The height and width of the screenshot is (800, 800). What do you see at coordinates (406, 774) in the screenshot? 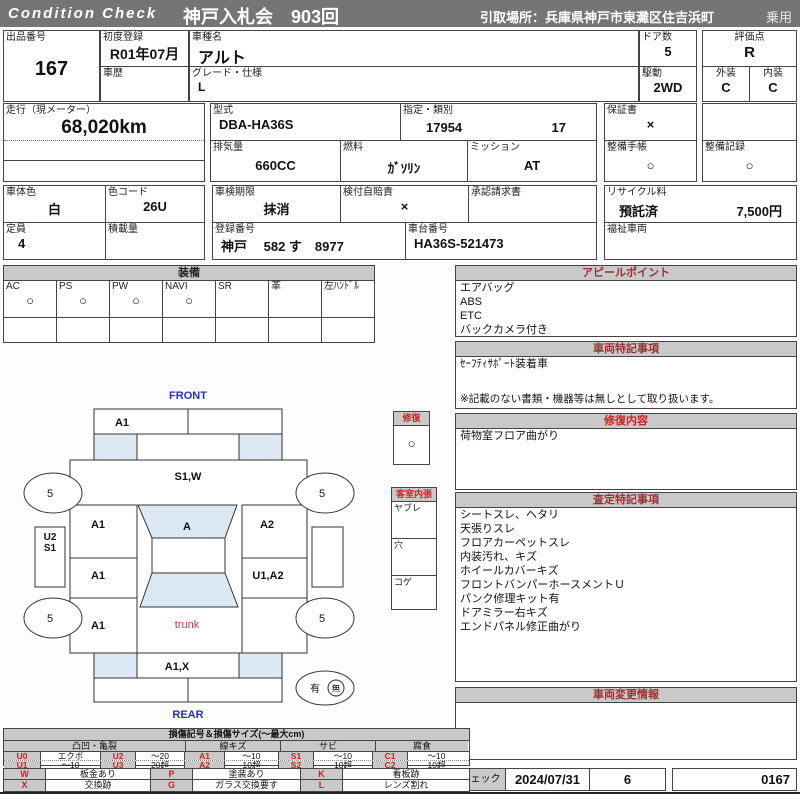
I see `code-desc: 看板跡` at bounding box center [406, 774].